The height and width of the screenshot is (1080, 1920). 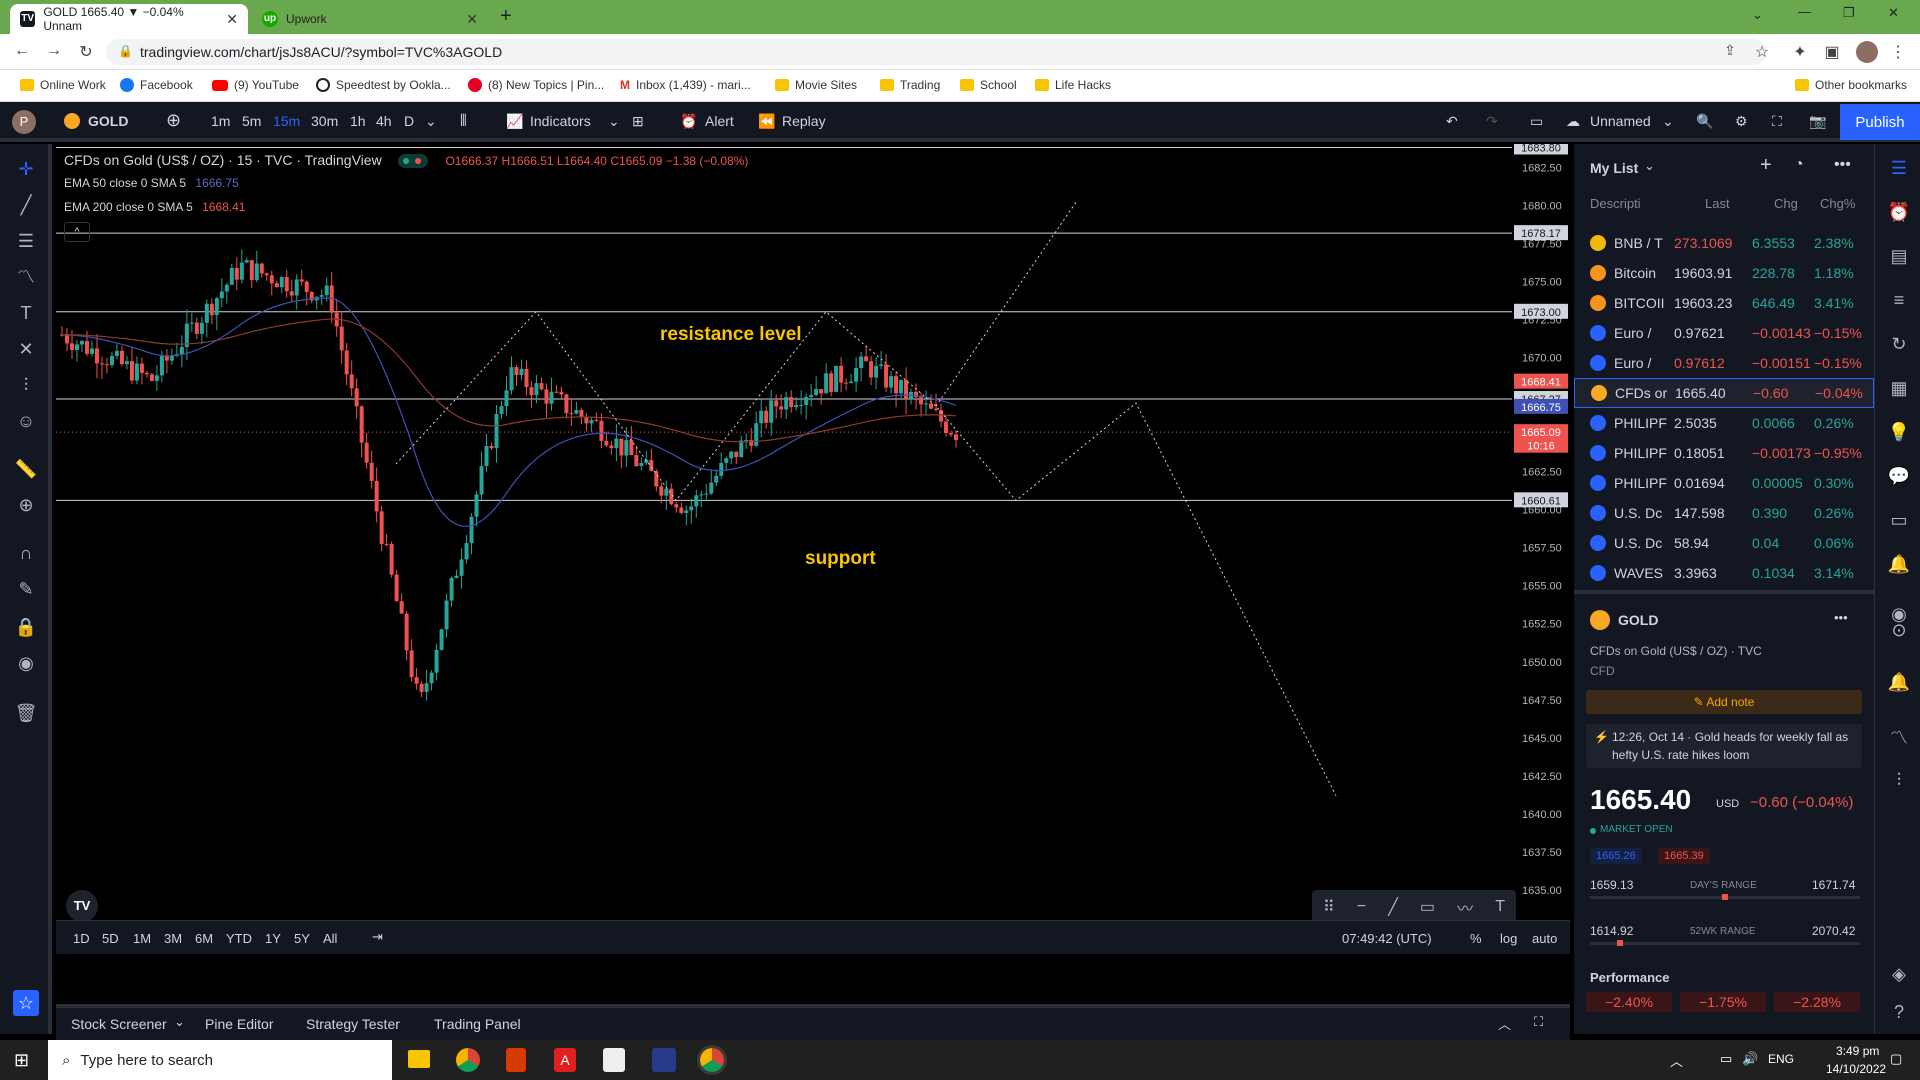 What do you see at coordinates (26, 349) in the screenshot?
I see `xabcd-icon: ✕` at bounding box center [26, 349].